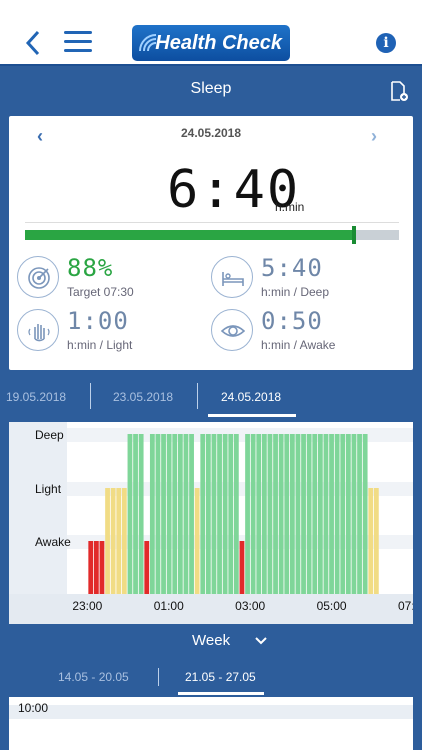 The image size is (422, 750). I want to click on light-sleep-value: 1:00, so click(98, 321).